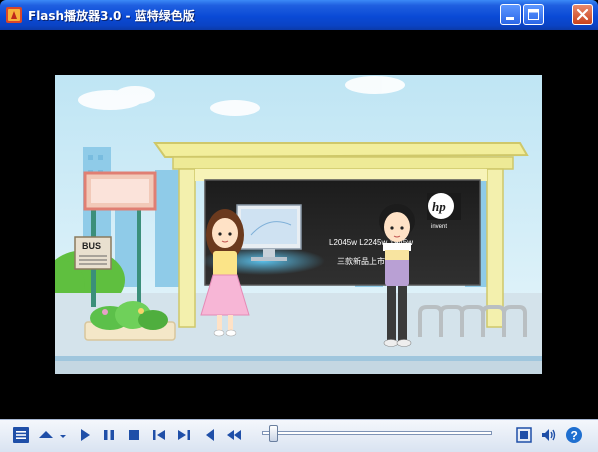 This screenshot has height=452, width=598. Describe the element at coordinates (298, 367) in the screenshot. I see `road` at that location.